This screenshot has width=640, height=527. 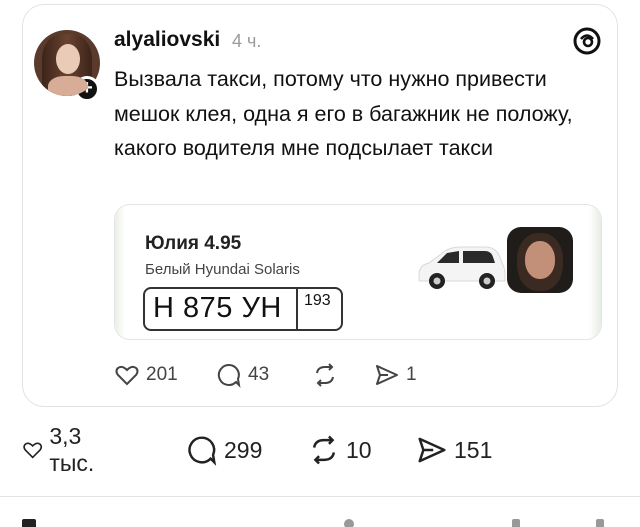 I want to click on share-button-main: 151, so click(x=454, y=450).